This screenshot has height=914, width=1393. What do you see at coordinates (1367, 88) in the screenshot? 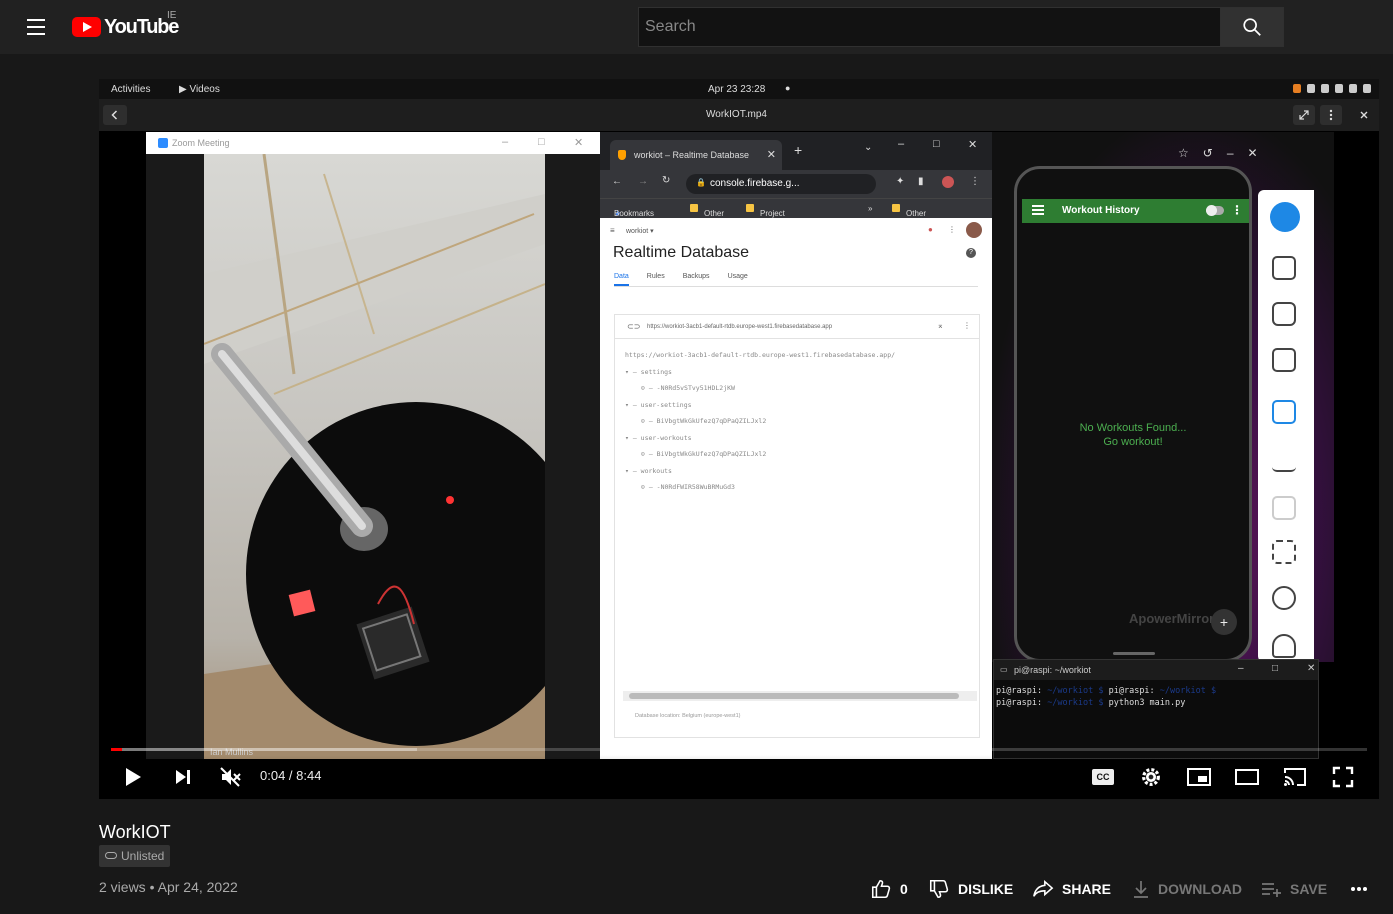
I see `battery-icon` at bounding box center [1367, 88].